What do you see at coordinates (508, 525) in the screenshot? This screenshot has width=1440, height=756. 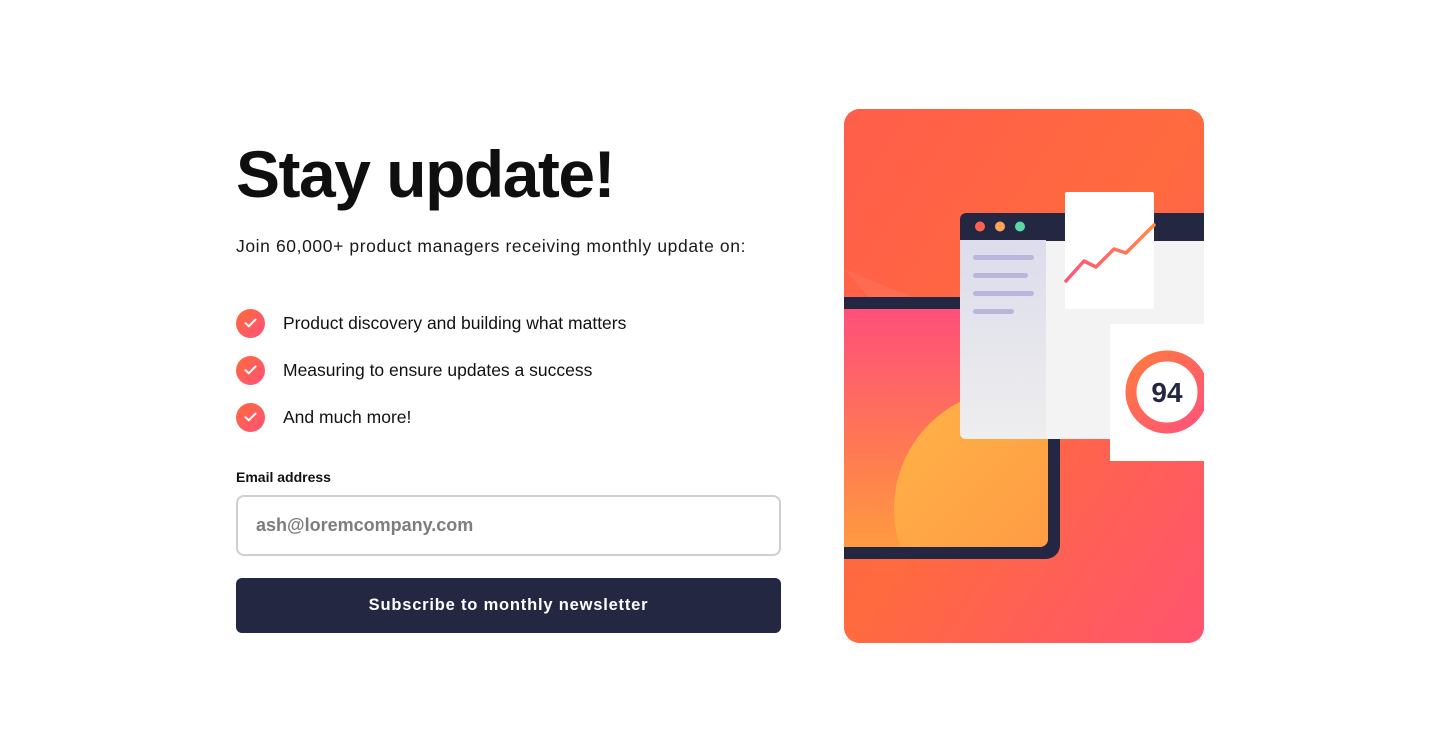 I see `email-input` at bounding box center [508, 525].